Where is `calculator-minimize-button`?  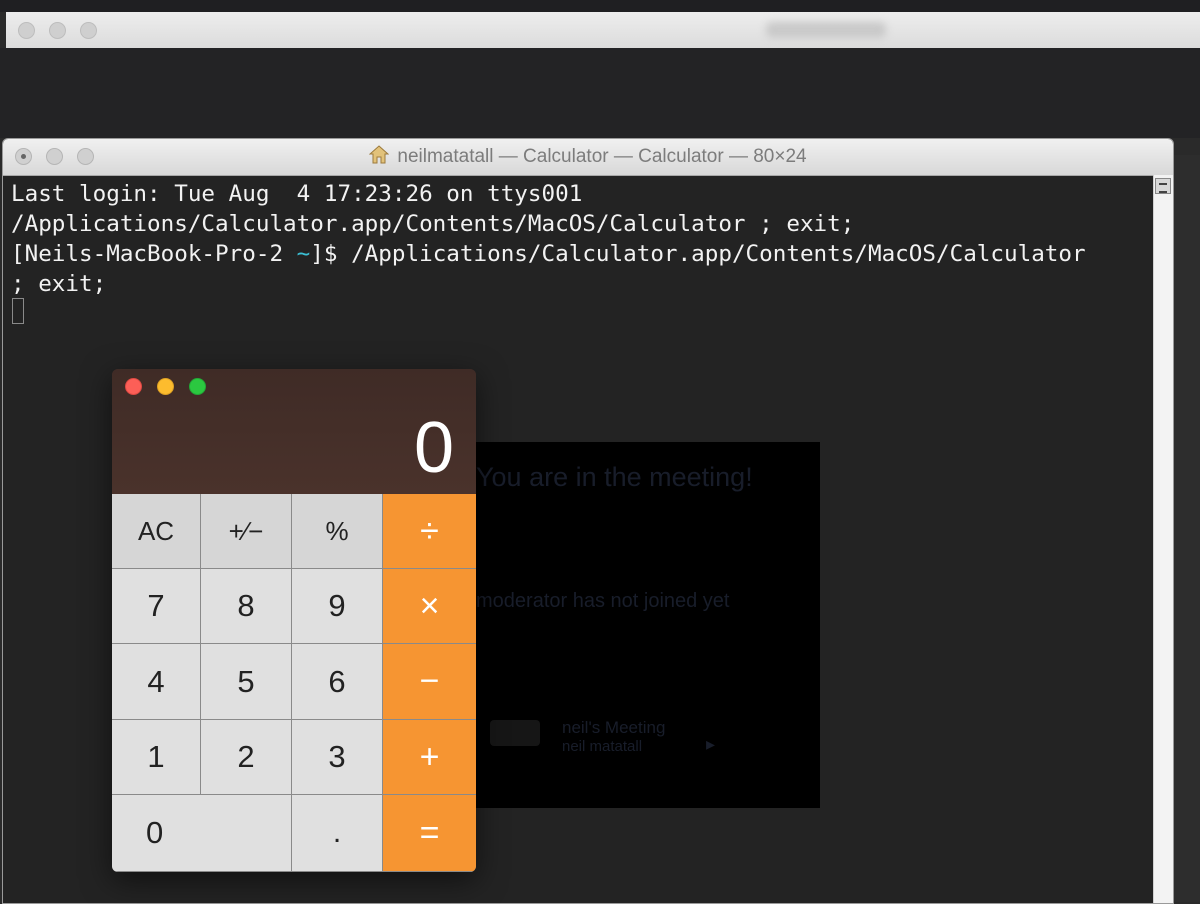
calculator-minimize-button is located at coordinates (165, 386).